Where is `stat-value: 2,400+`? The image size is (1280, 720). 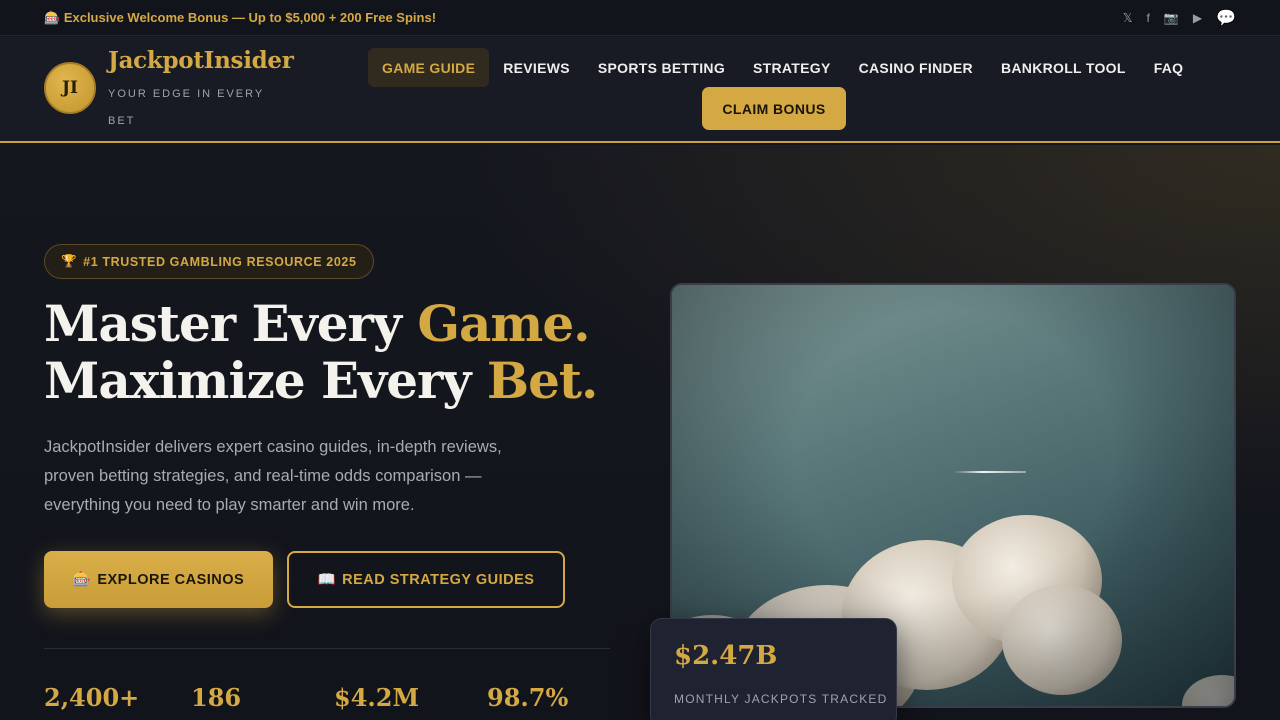
stat-value: 2,400+ is located at coordinates (92, 697).